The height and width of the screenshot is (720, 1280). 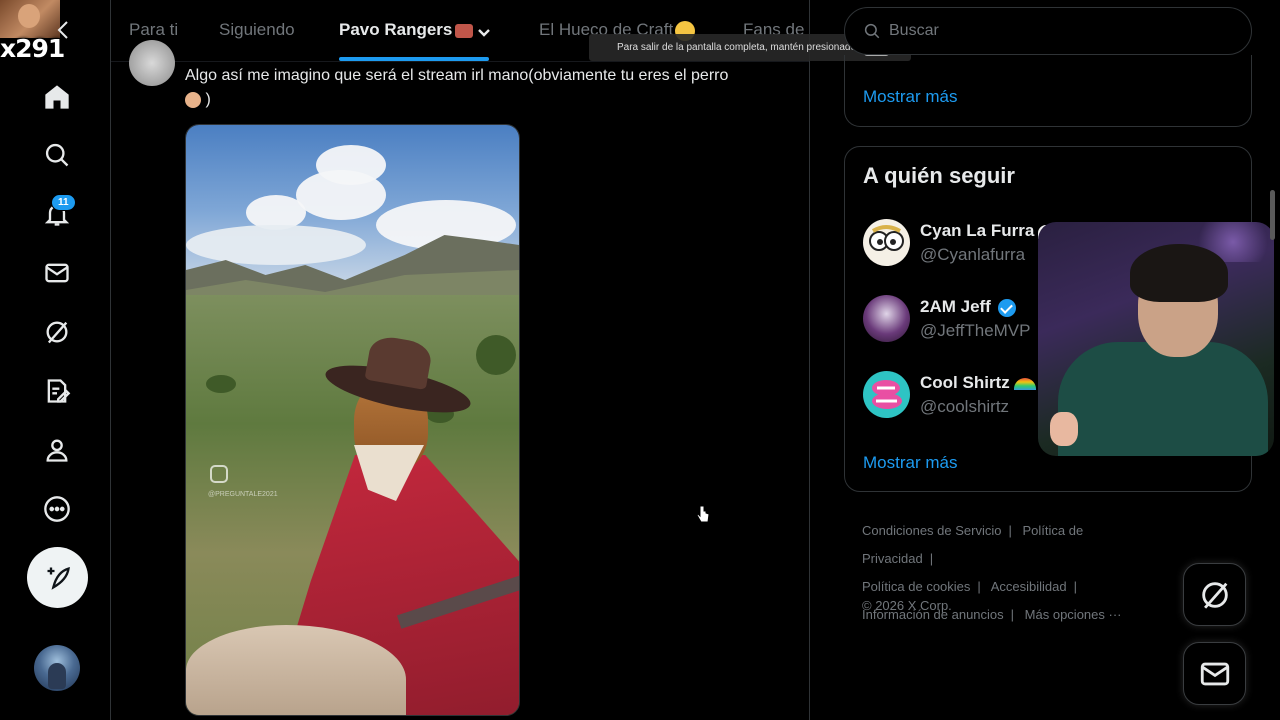 I want to click on notifications-badge: 11, so click(x=63, y=202).